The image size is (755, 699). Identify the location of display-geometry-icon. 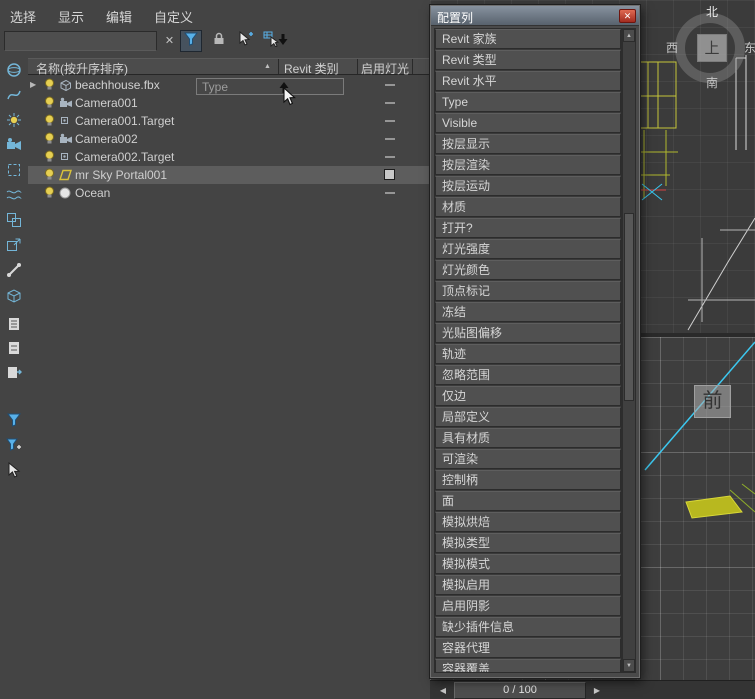
(14, 70).